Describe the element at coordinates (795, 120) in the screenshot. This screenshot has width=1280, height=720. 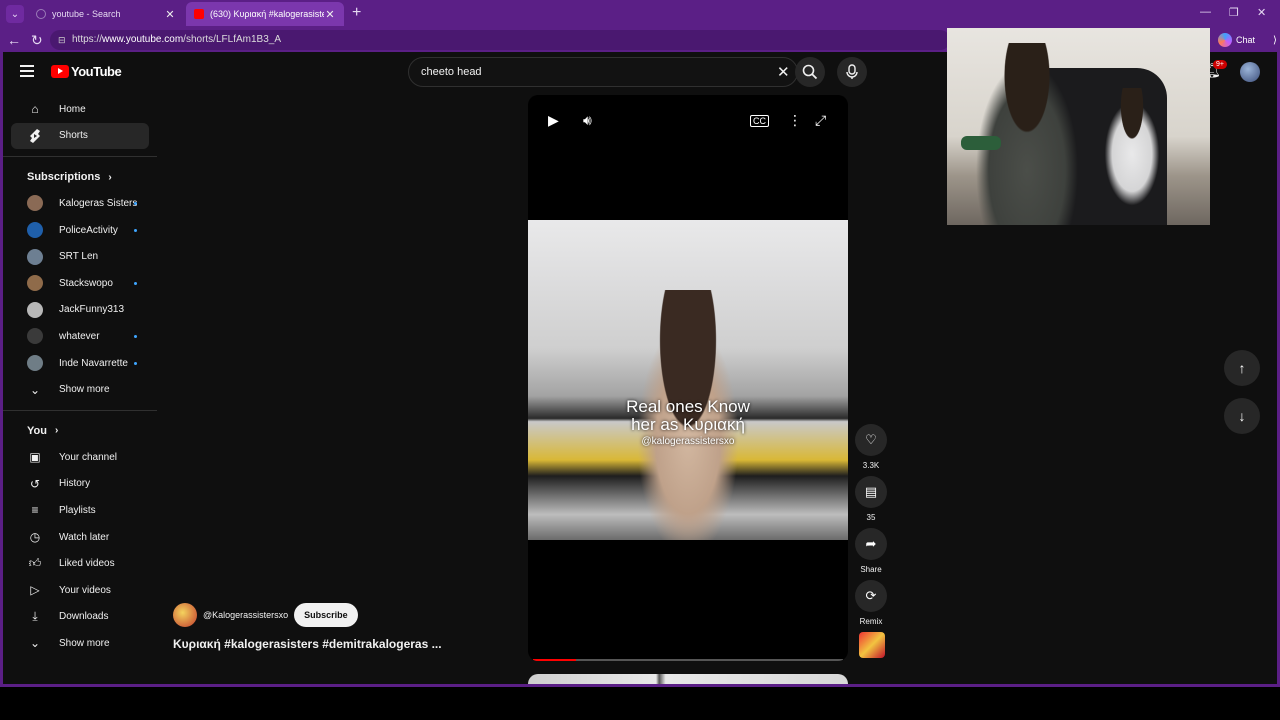
I see `more-options-icon: ⋮` at that location.